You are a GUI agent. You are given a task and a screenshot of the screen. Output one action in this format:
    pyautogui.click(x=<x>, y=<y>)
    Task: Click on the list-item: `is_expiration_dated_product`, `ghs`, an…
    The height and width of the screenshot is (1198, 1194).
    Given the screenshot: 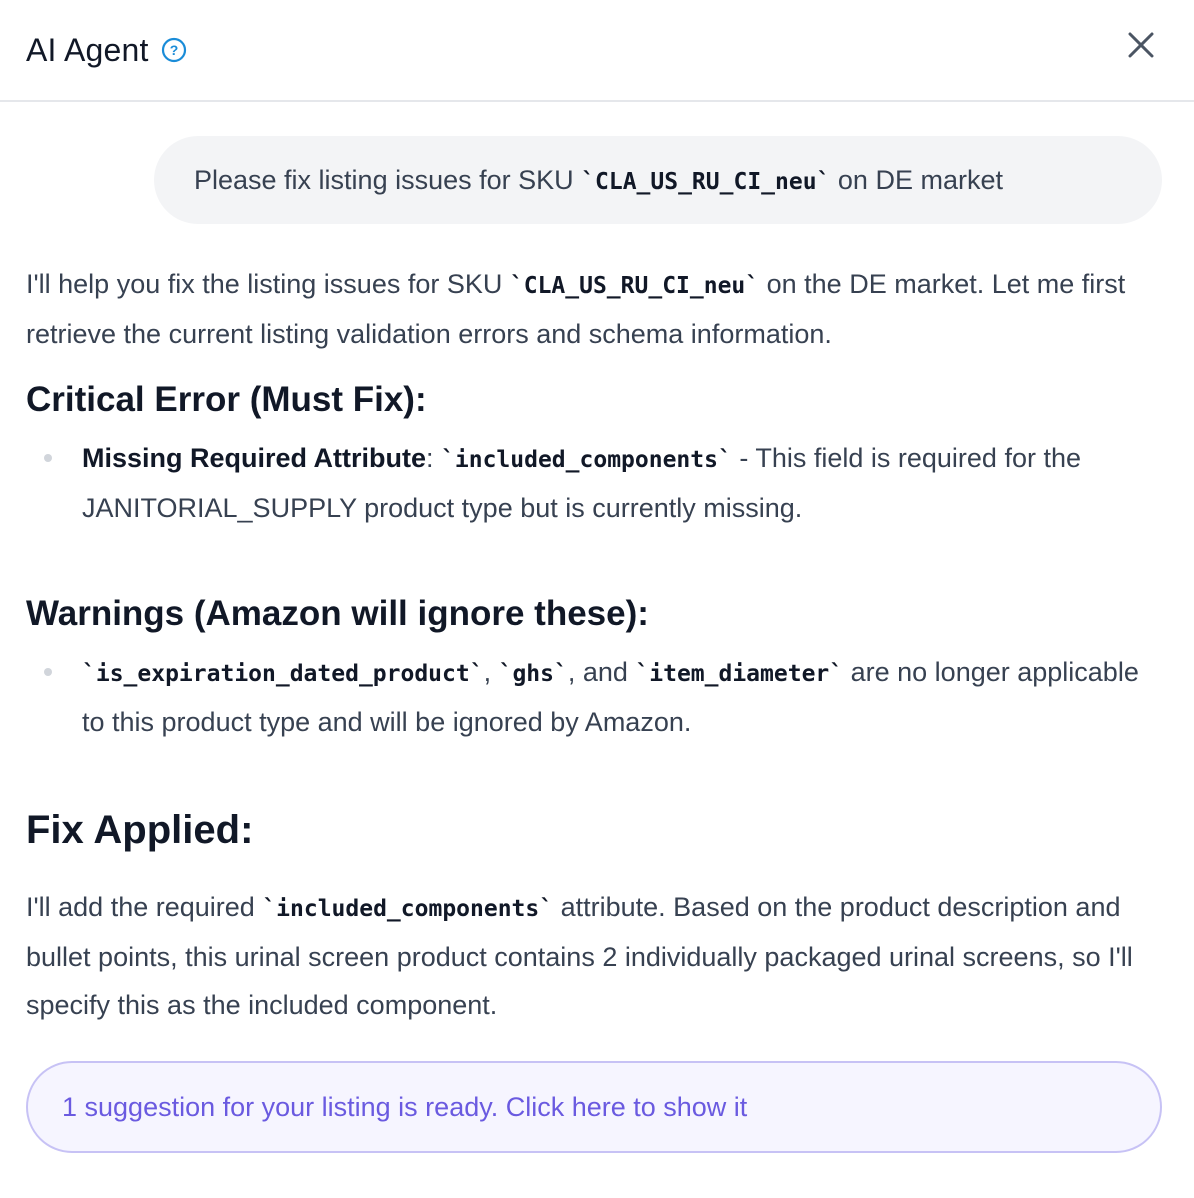 What is the action you would take?
    pyautogui.click(x=594, y=697)
    